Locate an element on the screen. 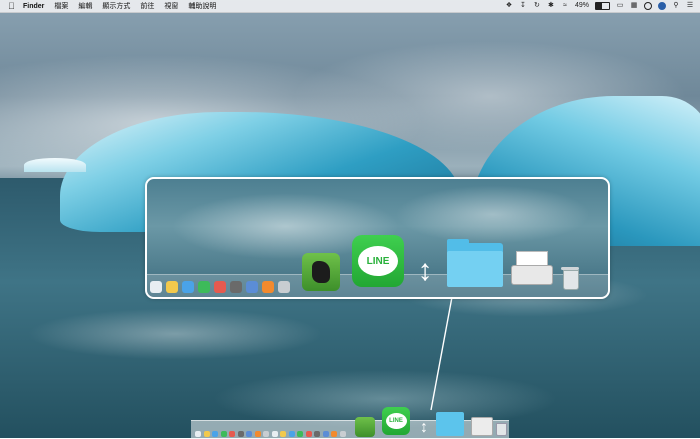 The width and height of the screenshot is (700, 439). iceberg-small is located at coordinates (55, 165).